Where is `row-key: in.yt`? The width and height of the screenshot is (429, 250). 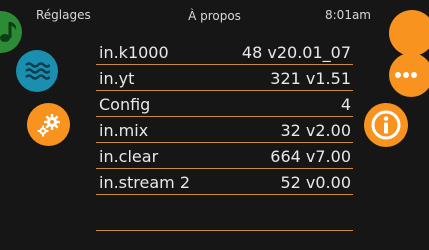 row-key: in.yt is located at coordinates (117, 78).